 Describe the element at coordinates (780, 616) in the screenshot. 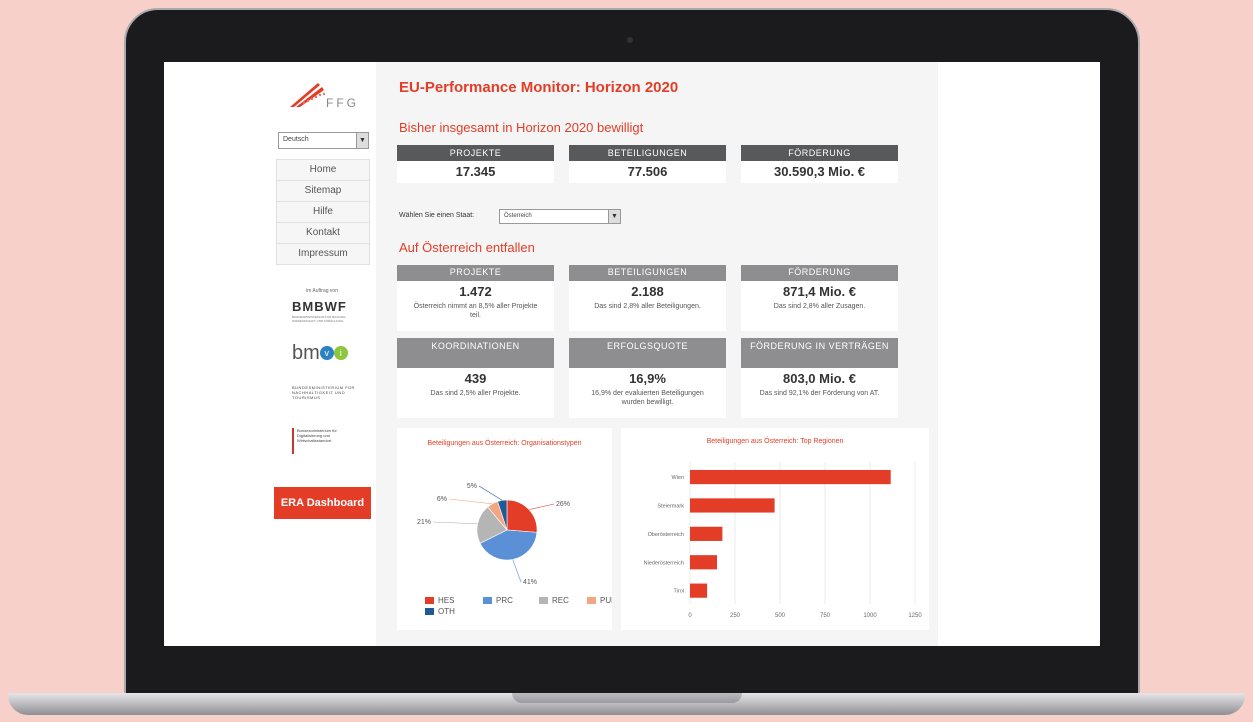

I see `bar-tick-label: 500` at that location.